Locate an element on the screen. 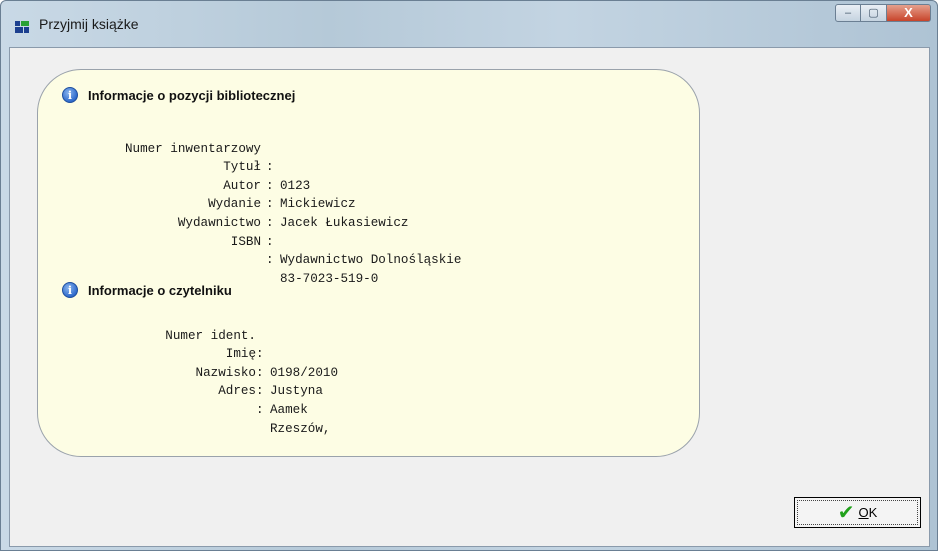 The image size is (938, 551). field-value: Aamek is located at coordinates (289, 409).